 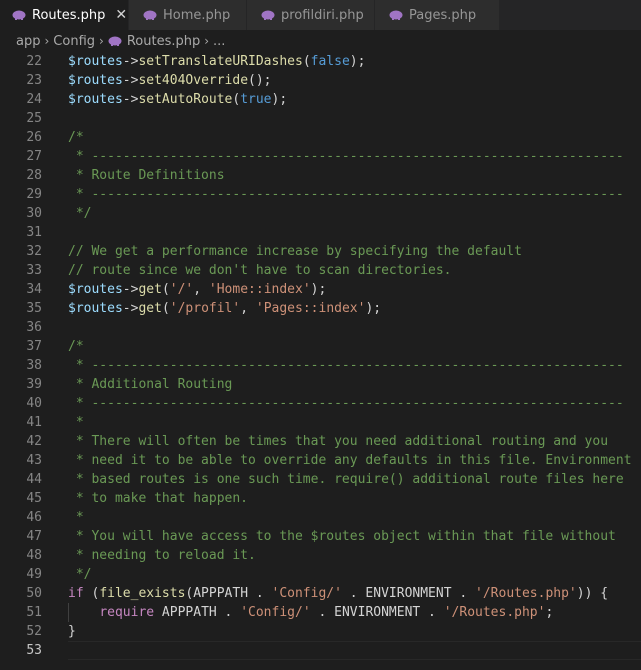 What do you see at coordinates (320, 61) in the screenshot?
I see `code-line: 22 $routes->setTranslateURIDashes(false);` at bounding box center [320, 61].